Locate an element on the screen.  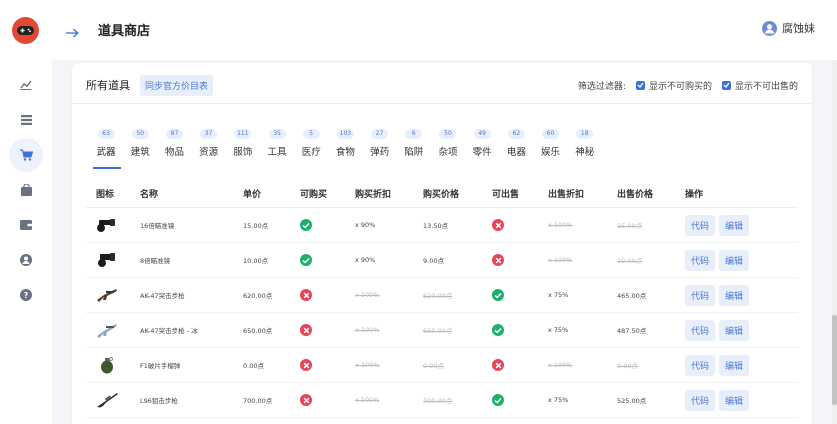
tab-label: 弹药 is located at coordinates (380, 152).